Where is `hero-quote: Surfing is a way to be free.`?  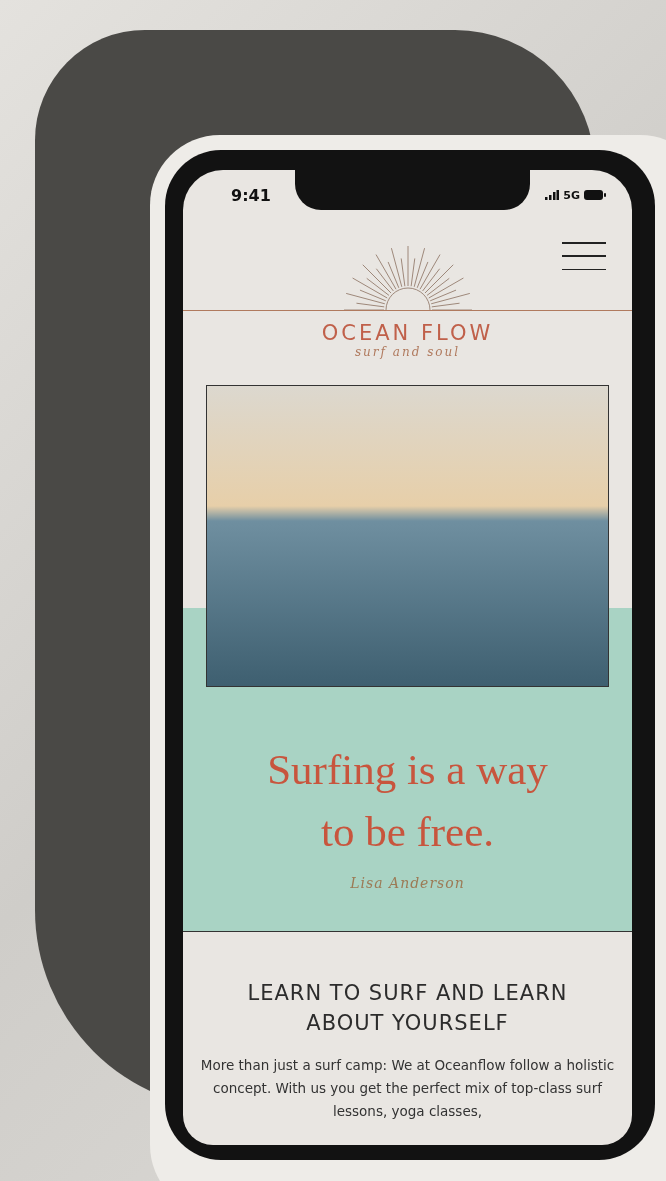
hero-quote: Surfing is a way to be free. is located at coordinates (407, 801).